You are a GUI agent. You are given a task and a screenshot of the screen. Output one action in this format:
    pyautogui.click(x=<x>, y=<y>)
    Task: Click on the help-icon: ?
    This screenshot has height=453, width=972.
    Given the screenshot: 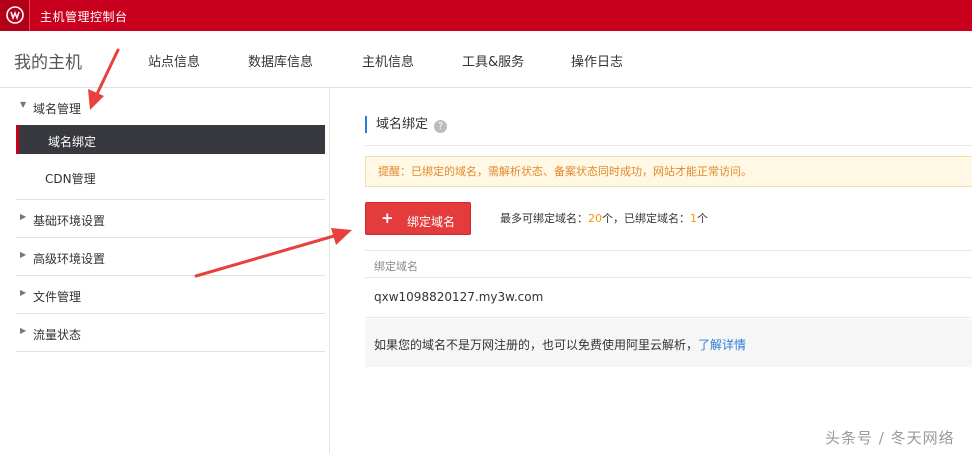 What is the action you would take?
    pyautogui.click(x=441, y=126)
    